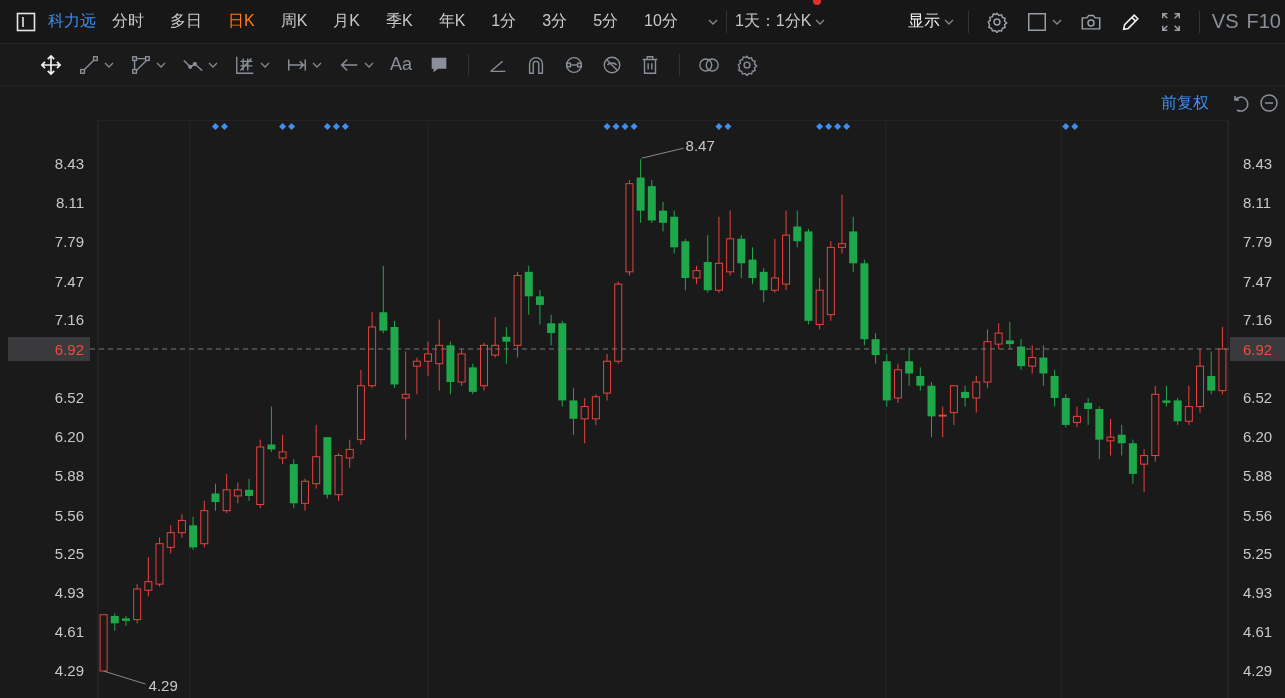 This screenshot has height=698, width=1285. I want to click on price-adjustment-link: 前复权, so click(1185, 103).